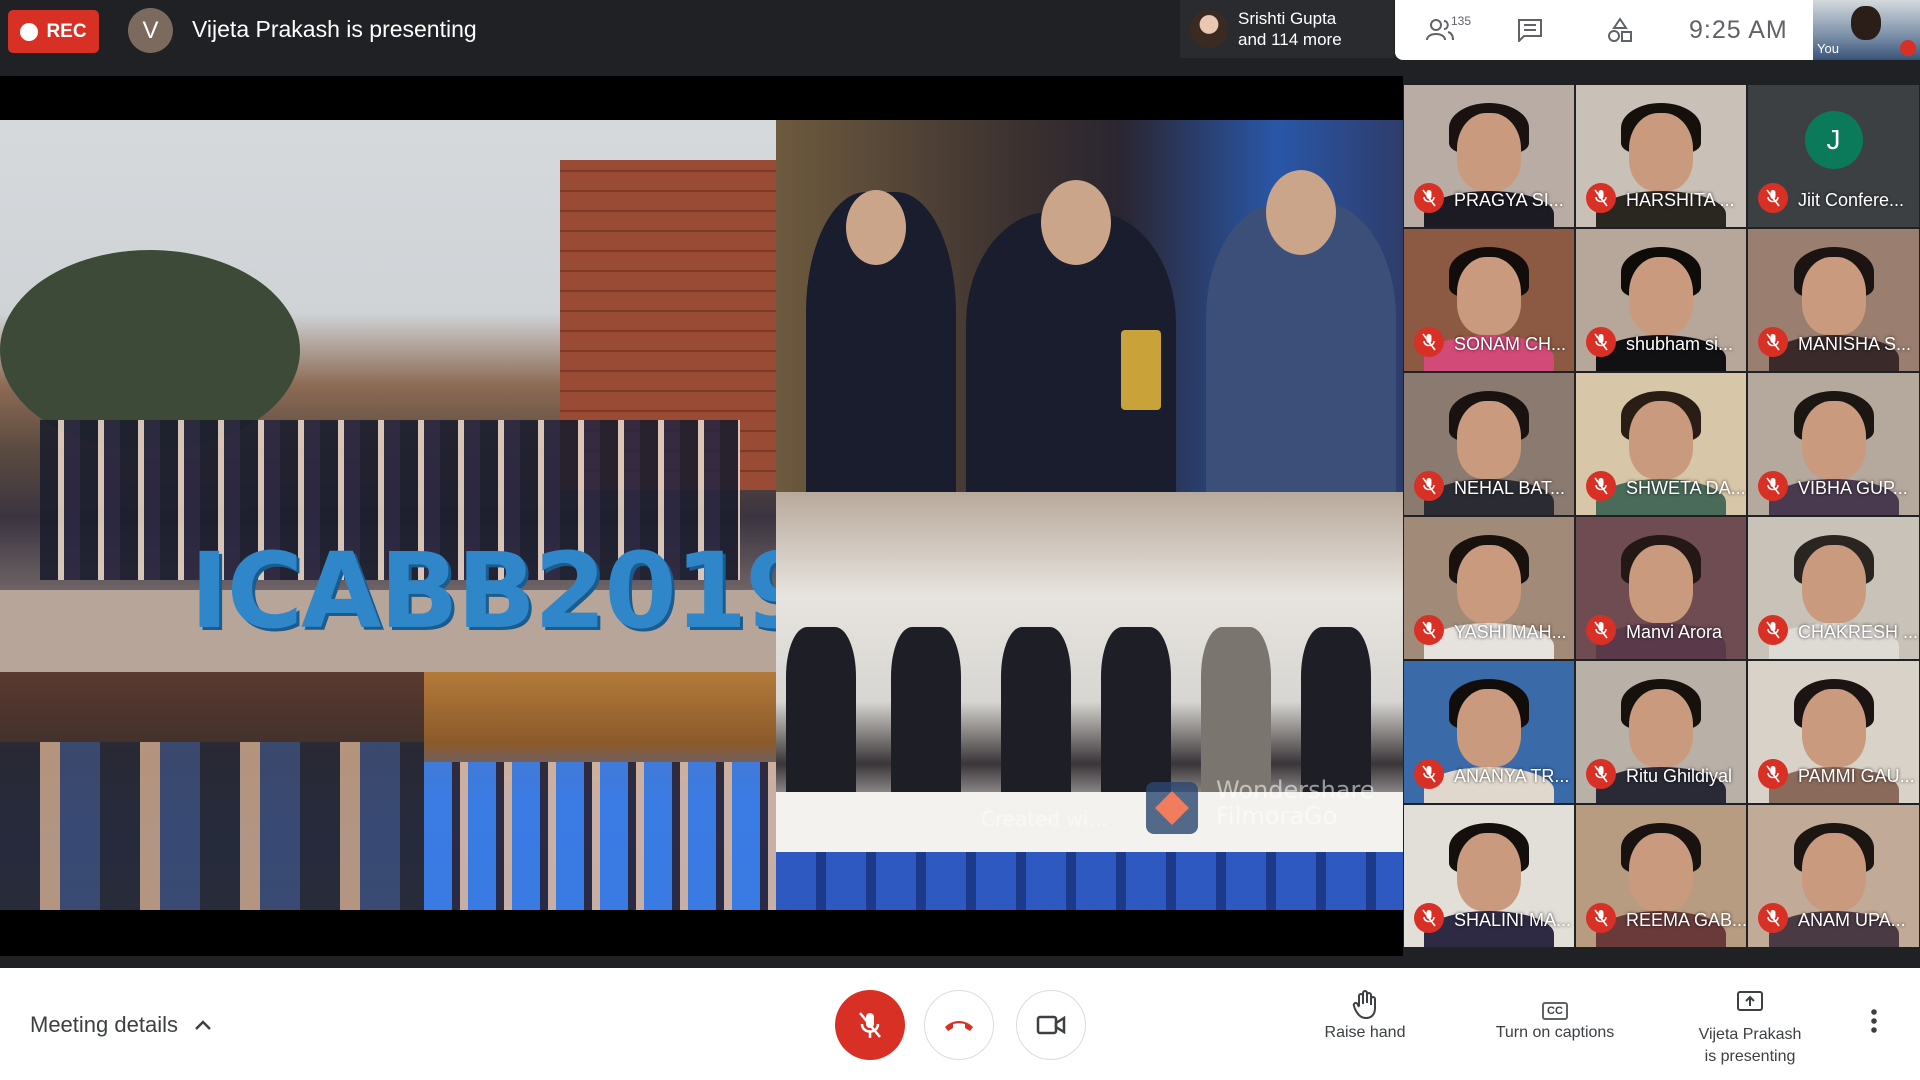 The width and height of the screenshot is (1920, 1080). I want to click on presenting-button: Vijeta Prakash is presenting, so click(1750, 1029).